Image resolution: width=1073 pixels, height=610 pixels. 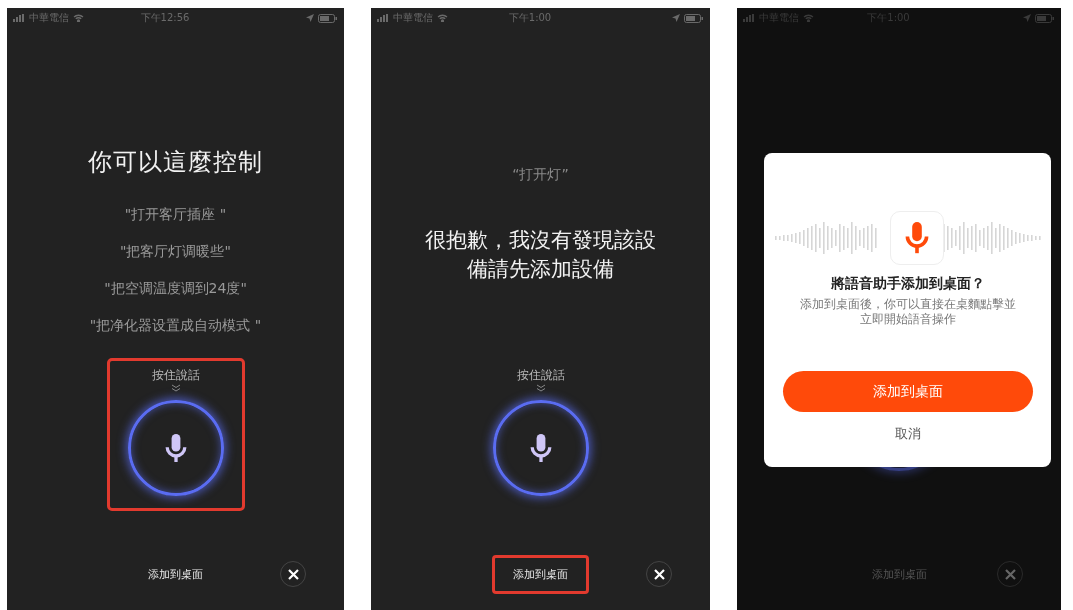 What do you see at coordinates (175, 215) in the screenshot?
I see `example-command: "打开客厅插座 "` at bounding box center [175, 215].